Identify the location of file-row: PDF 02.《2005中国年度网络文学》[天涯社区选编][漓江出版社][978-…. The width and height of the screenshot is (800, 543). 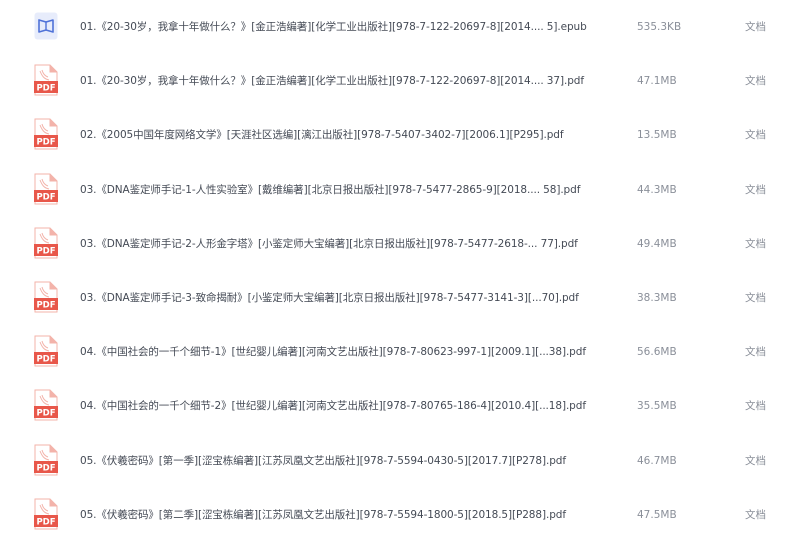
(400, 135).